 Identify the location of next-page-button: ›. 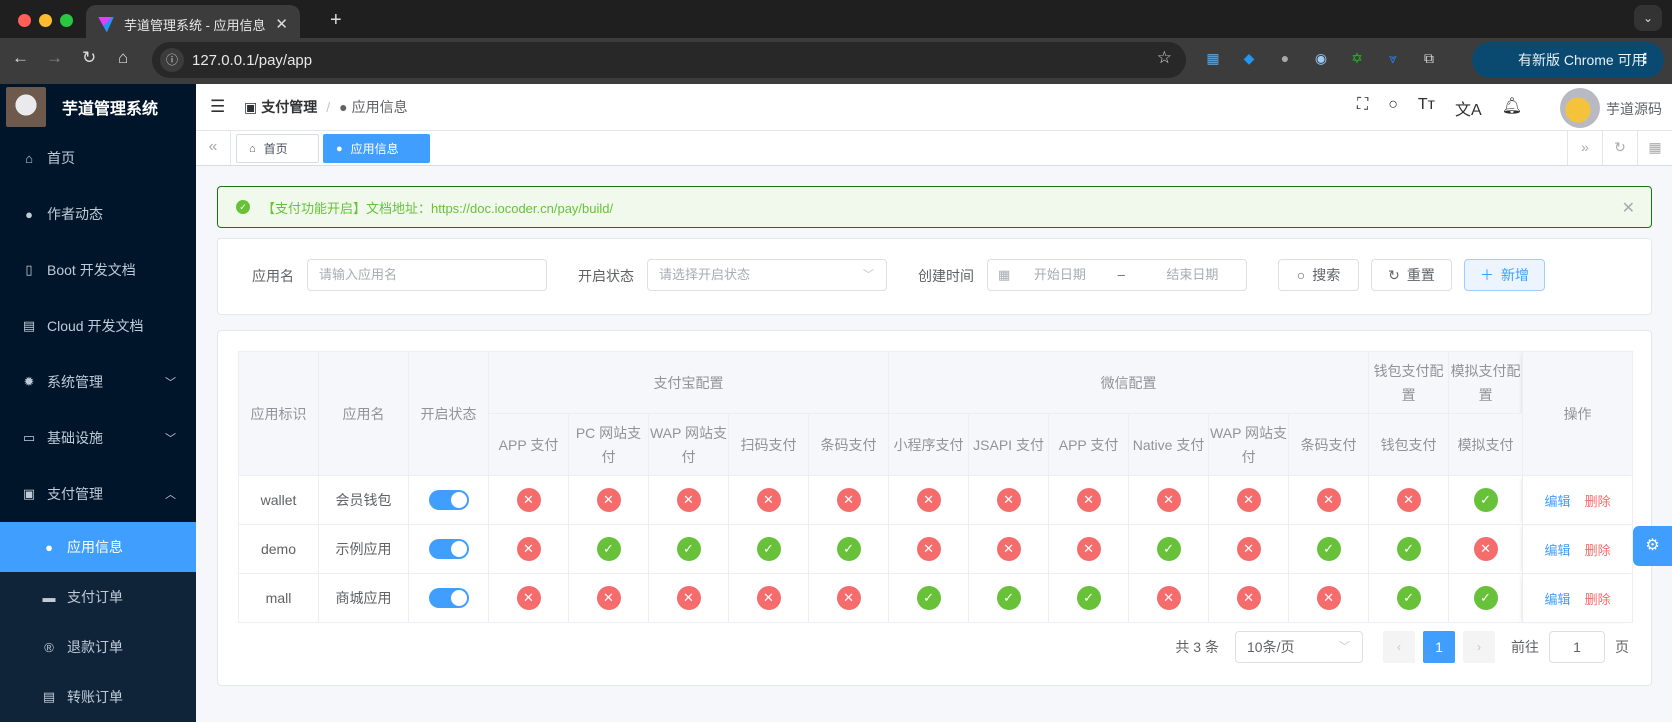
(1479, 647).